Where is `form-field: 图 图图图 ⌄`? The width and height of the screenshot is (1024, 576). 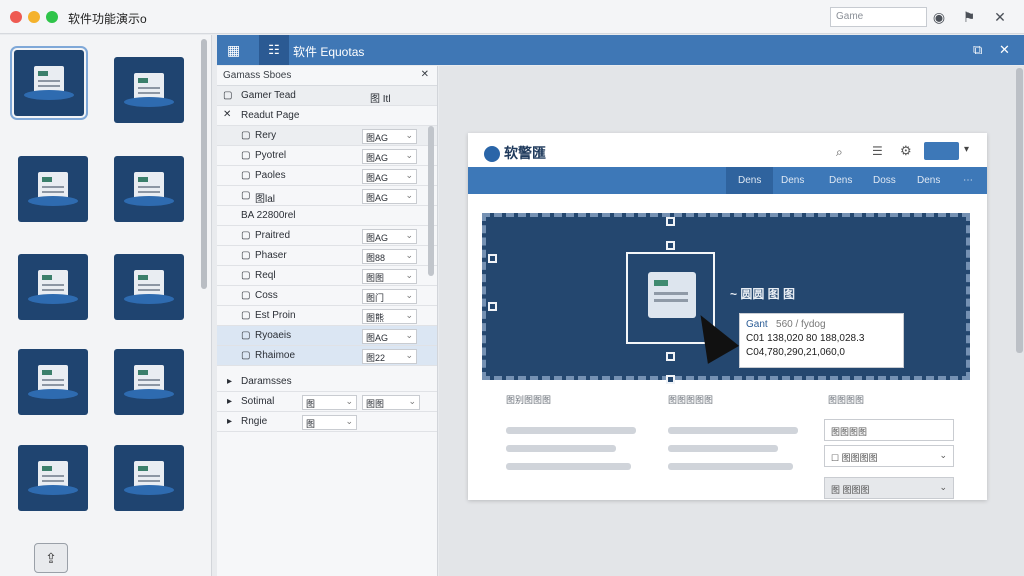 form-field: 图 图图图 ⌄ is located at coordinates (889, 488).